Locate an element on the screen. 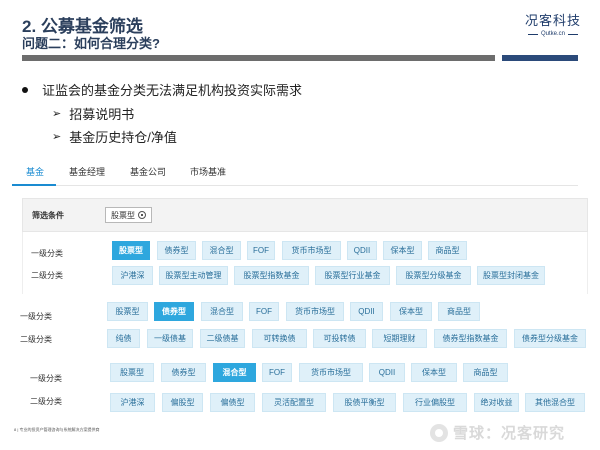  filter-chip: 股票型 is located at coordinates (128, 215).